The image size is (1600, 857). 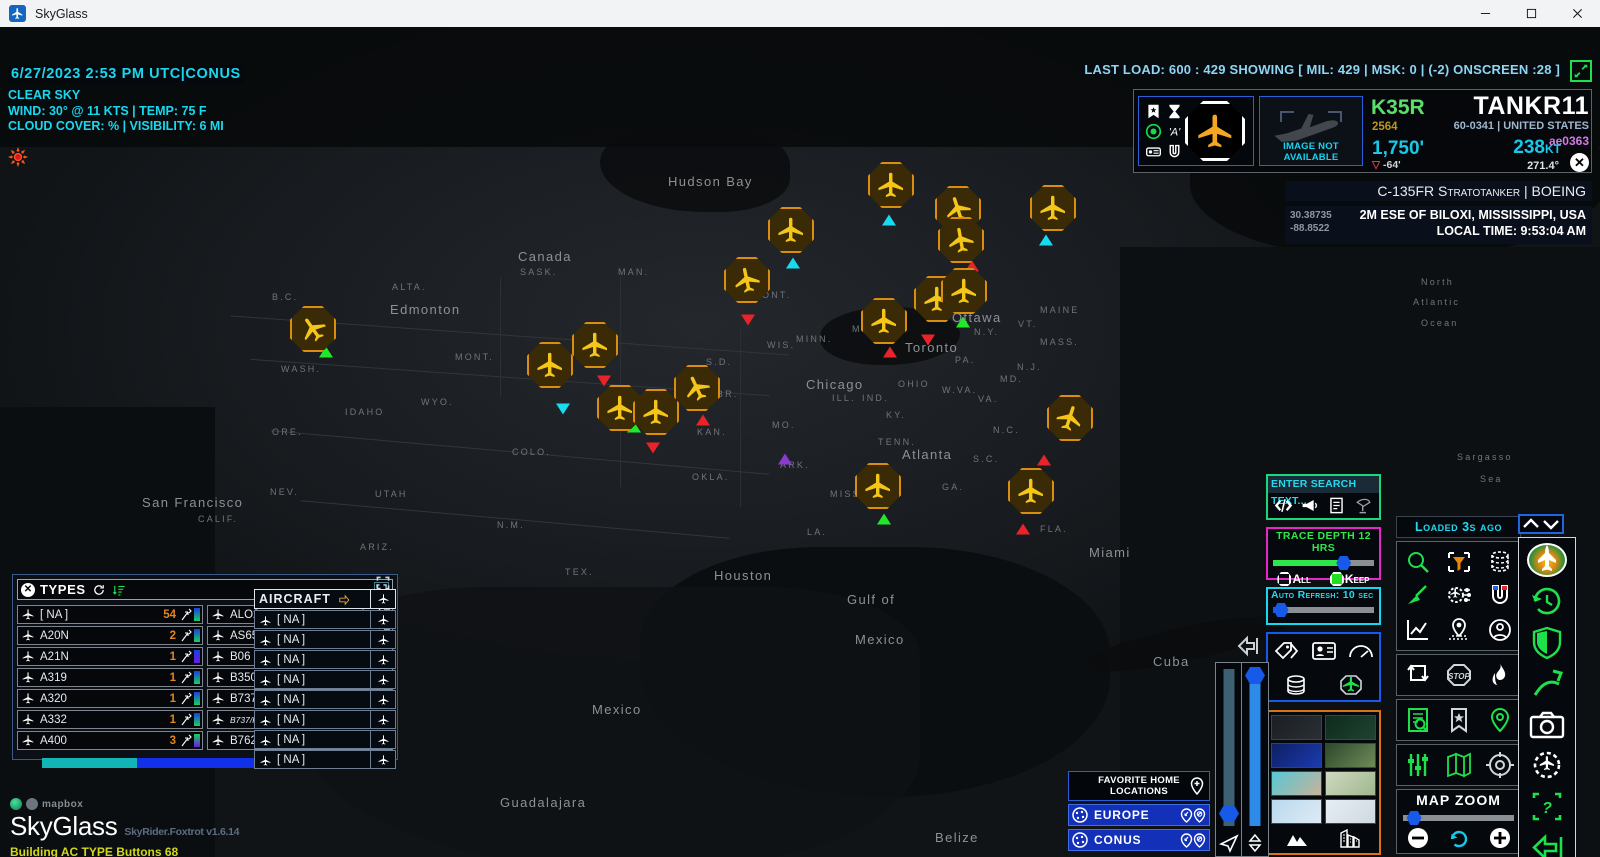 I want to click on type-row: A20N 2, so click(x=110, y=635).